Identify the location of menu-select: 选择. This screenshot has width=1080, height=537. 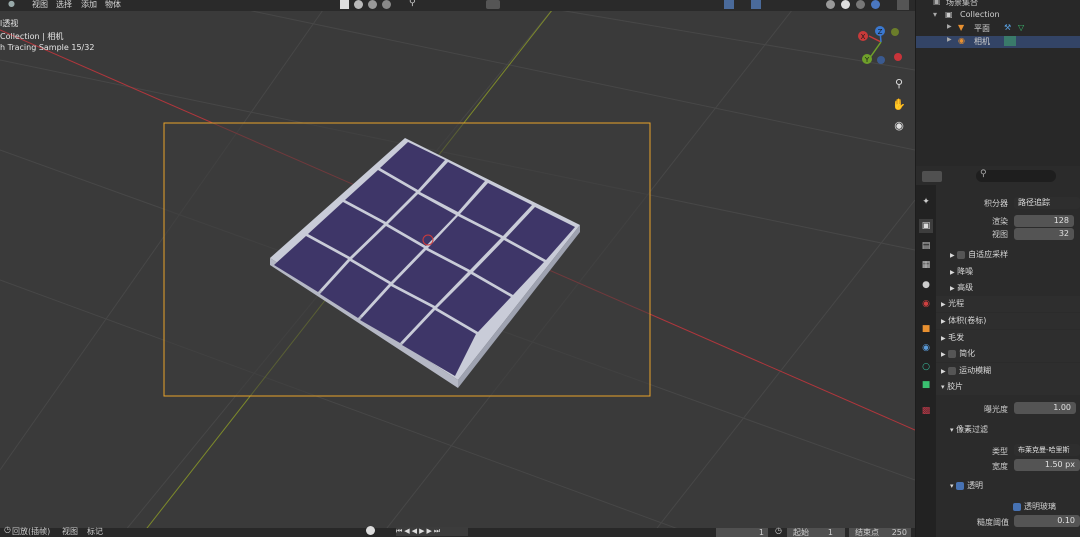
(64, 5).